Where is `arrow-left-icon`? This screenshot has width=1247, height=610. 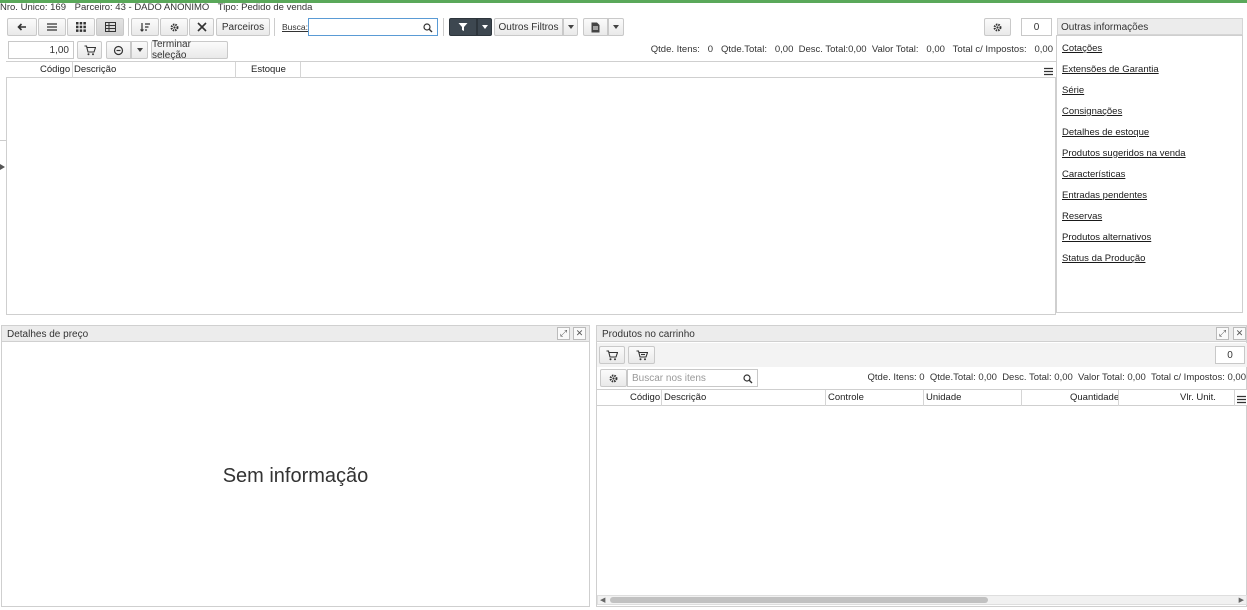 arrow-left-icon is located at coordinates (22, 27).